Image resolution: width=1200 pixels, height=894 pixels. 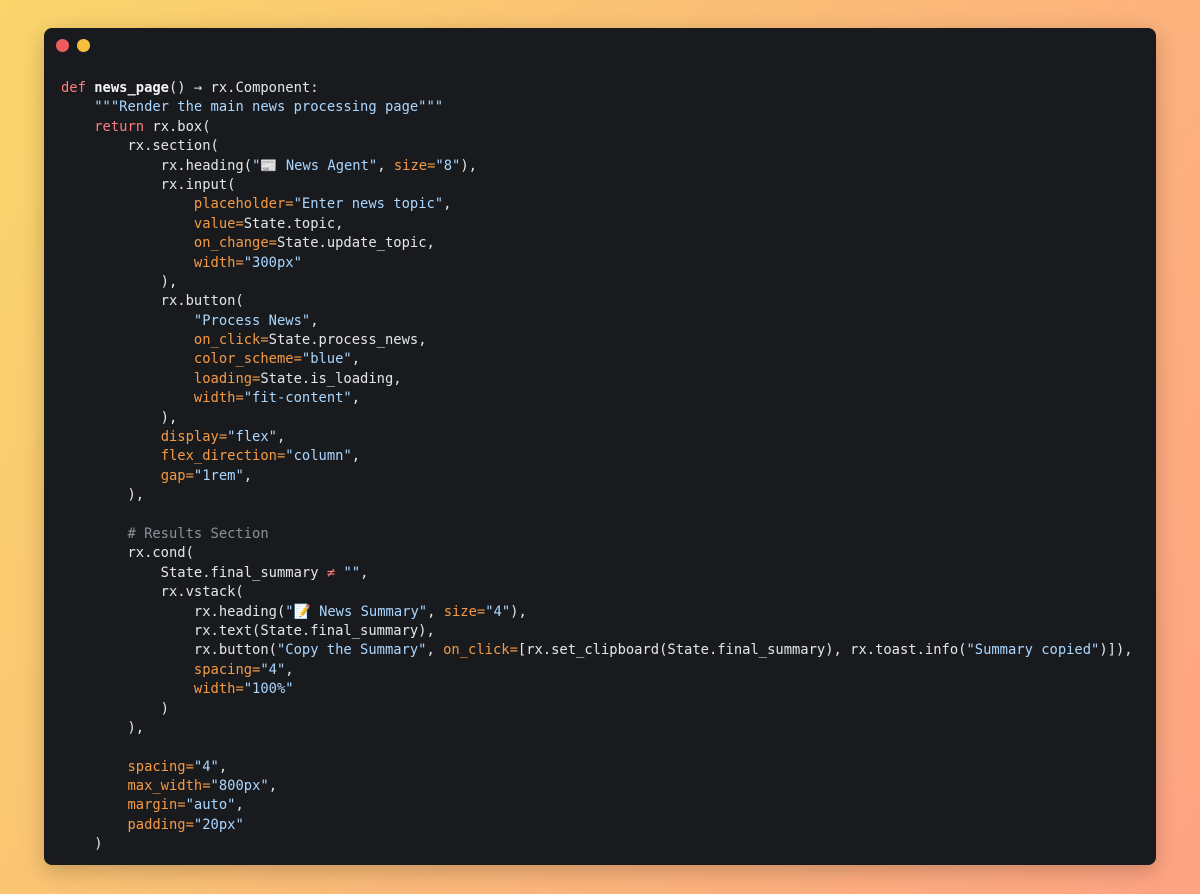 What do you see at coordinates (235, 243) in the screenshot?
I see `code-token-param: on_change=` at bounding box center [235, 243].